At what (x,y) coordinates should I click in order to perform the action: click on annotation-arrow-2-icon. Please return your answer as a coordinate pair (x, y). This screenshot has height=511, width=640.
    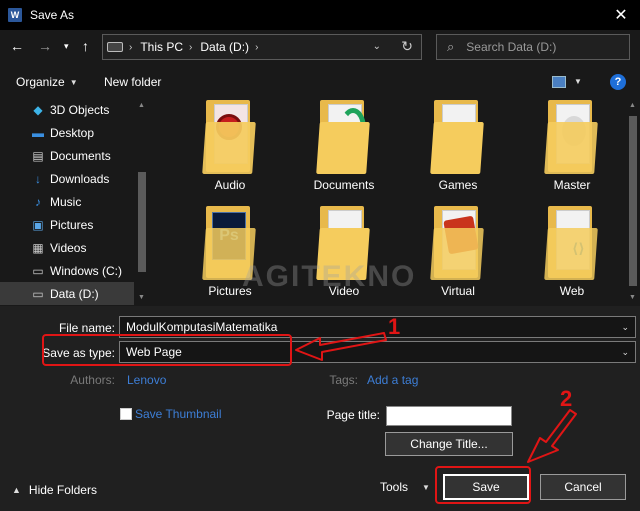
    Looking at the image, I should click on (552, 436).